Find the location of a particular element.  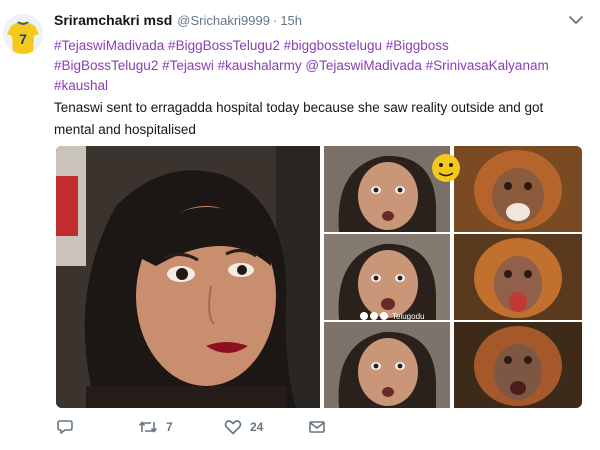

envelope-icon is located at coordinates (317, 427).